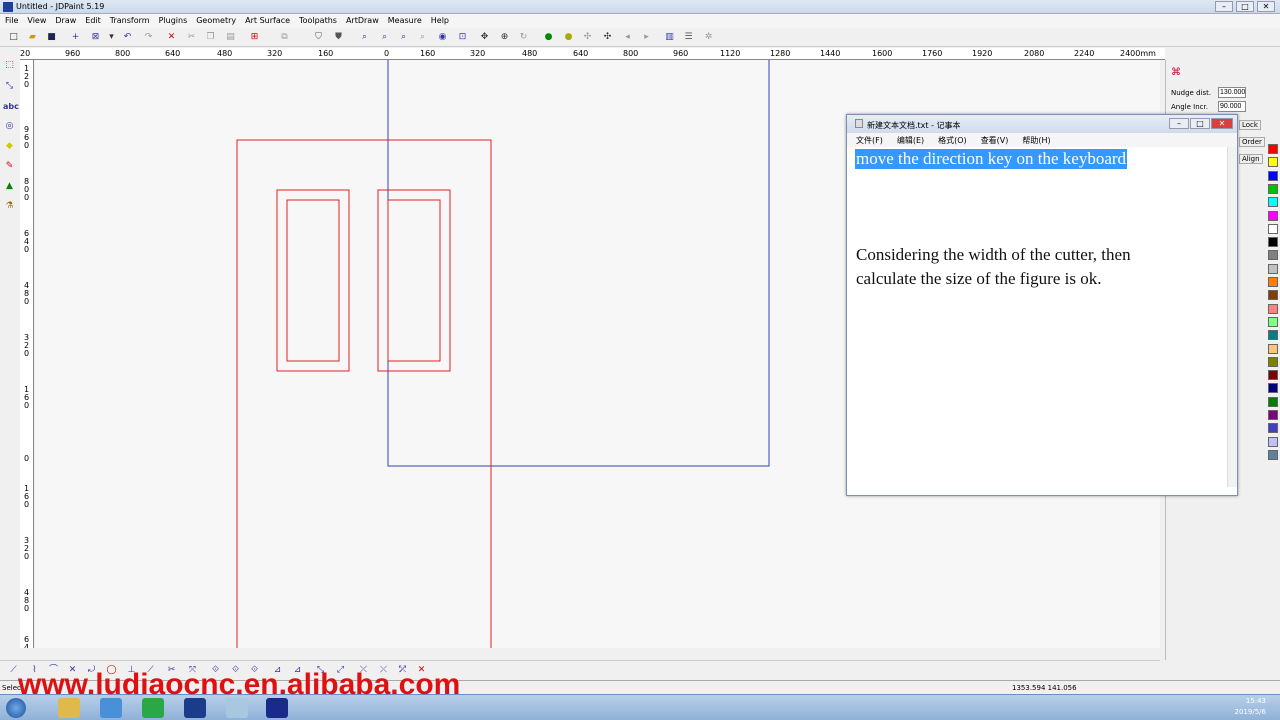 This screenshot has height=720, width=1280. What do you see at coordinates (669, 37) in the screenshot?
I see `panel-icon: ▥` at bounding box center [669, 37].